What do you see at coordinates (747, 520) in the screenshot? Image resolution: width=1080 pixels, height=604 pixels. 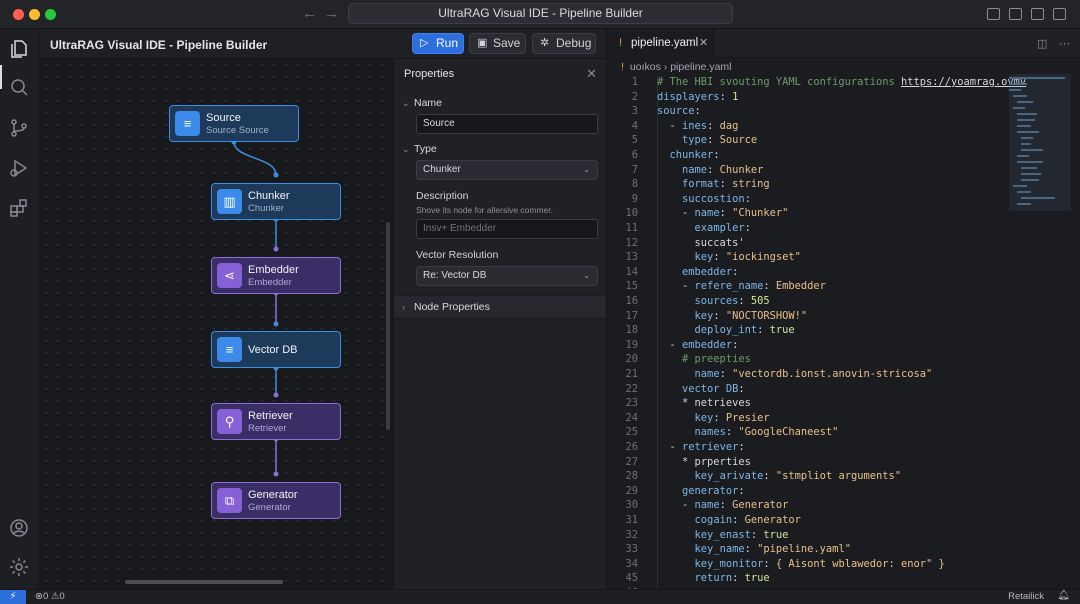 I see `code-text: cogain: Generator` at bounding box center [747, 520].